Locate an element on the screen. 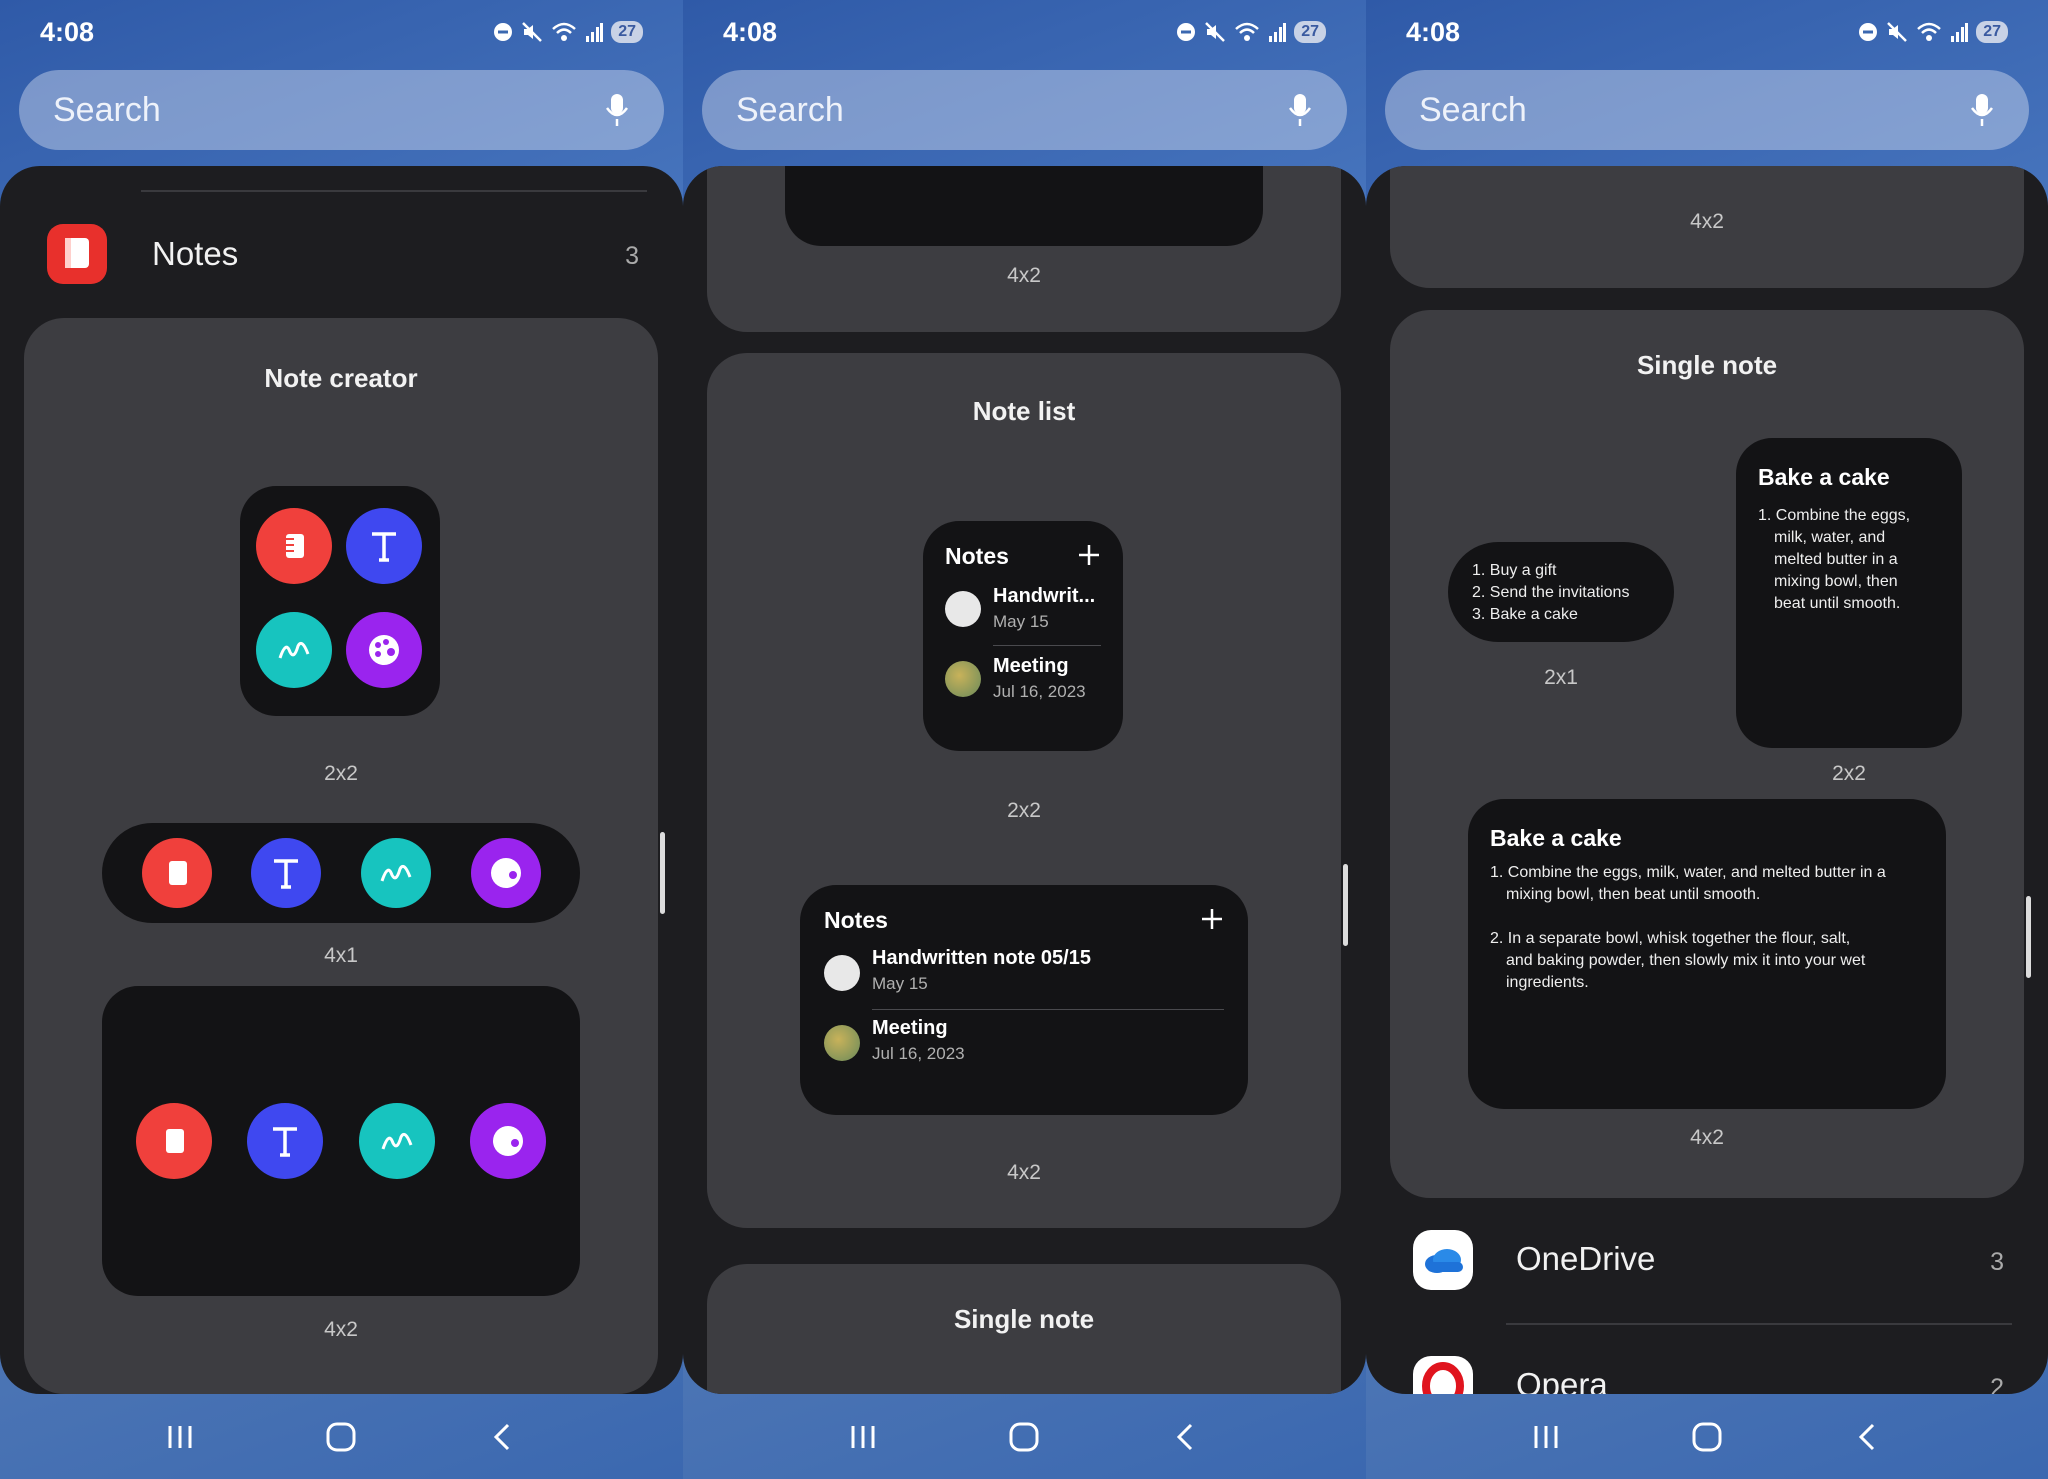 The image size is (2048, 1479). card-title: Single note is located at coordinates (1707, 365).